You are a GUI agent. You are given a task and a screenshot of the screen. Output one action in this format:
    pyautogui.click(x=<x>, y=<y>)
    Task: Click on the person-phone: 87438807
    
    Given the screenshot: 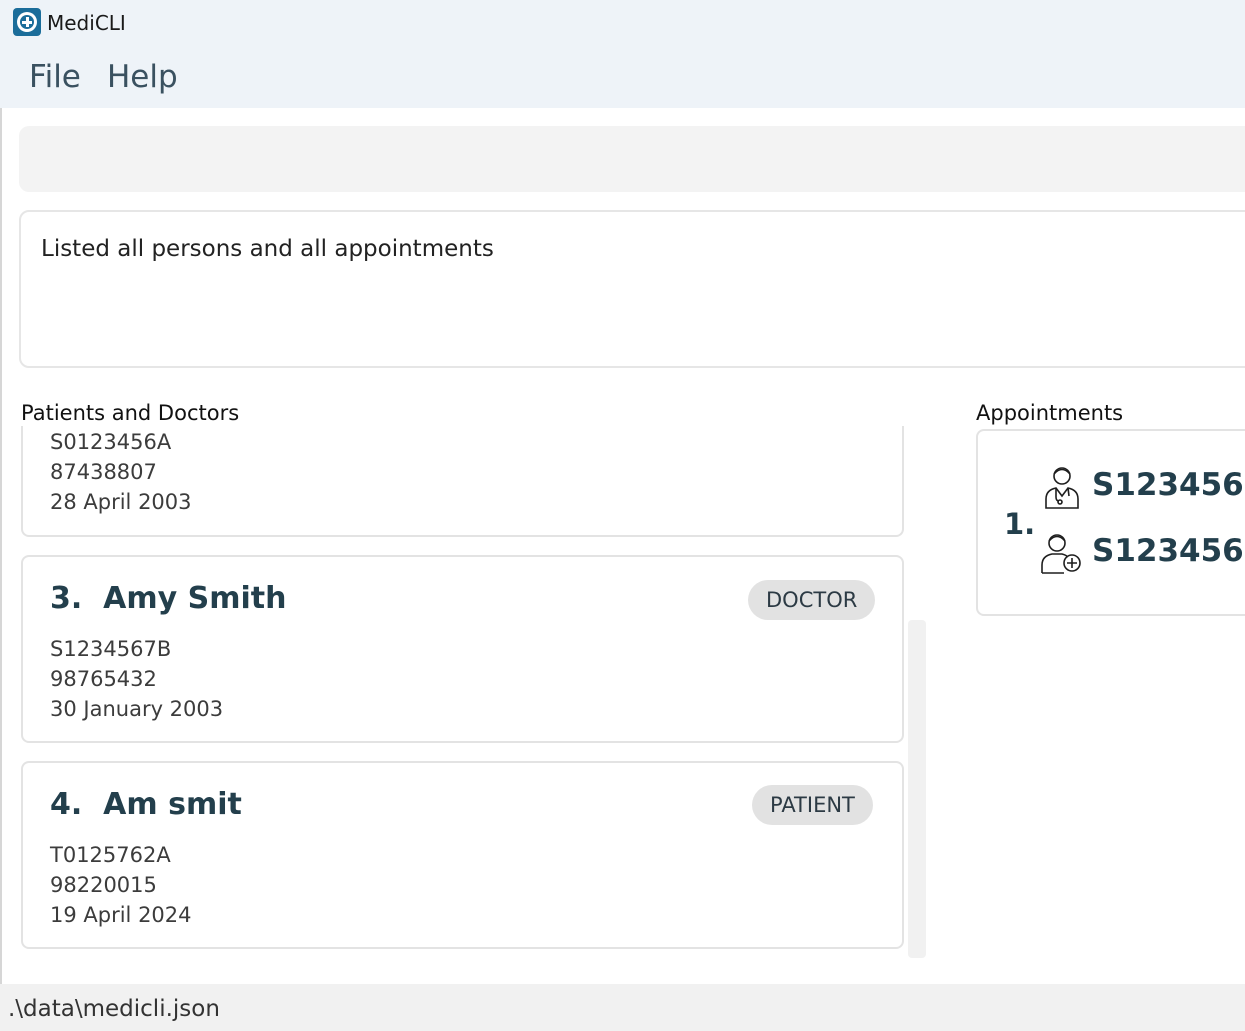 What is the action you would take?
    pyautogui.click(x=103, y=472)
    